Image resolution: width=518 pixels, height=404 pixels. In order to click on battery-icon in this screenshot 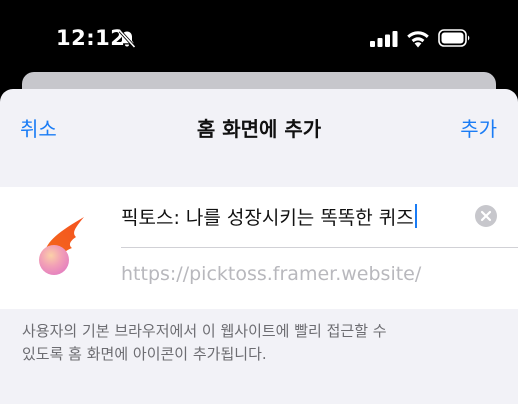, I will do `click(454, 38)`.